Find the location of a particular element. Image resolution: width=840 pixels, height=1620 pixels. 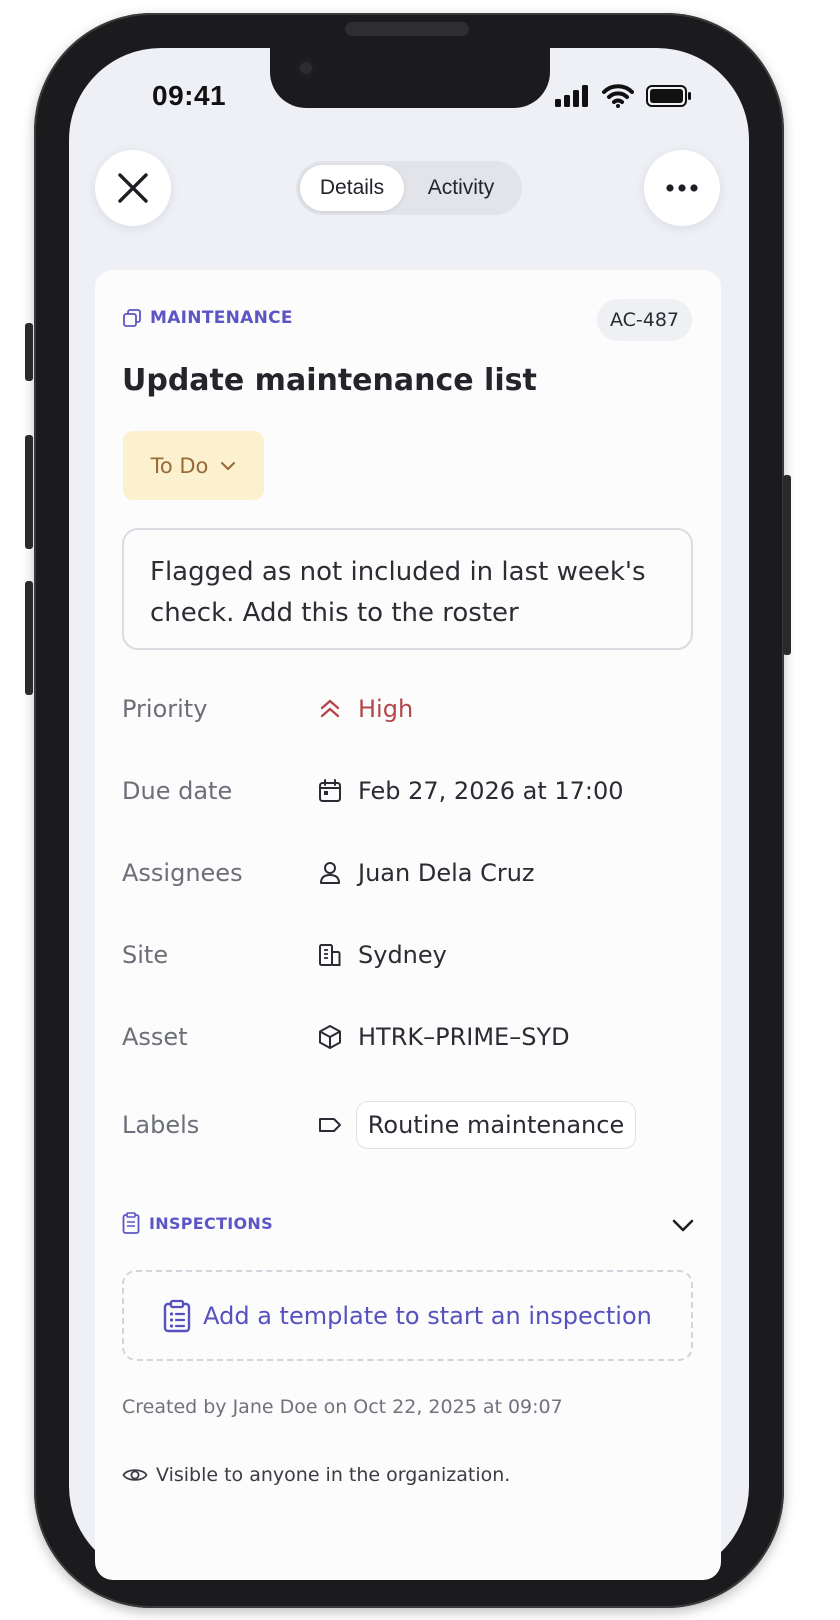

more-button is located at coordinates (682, 188).